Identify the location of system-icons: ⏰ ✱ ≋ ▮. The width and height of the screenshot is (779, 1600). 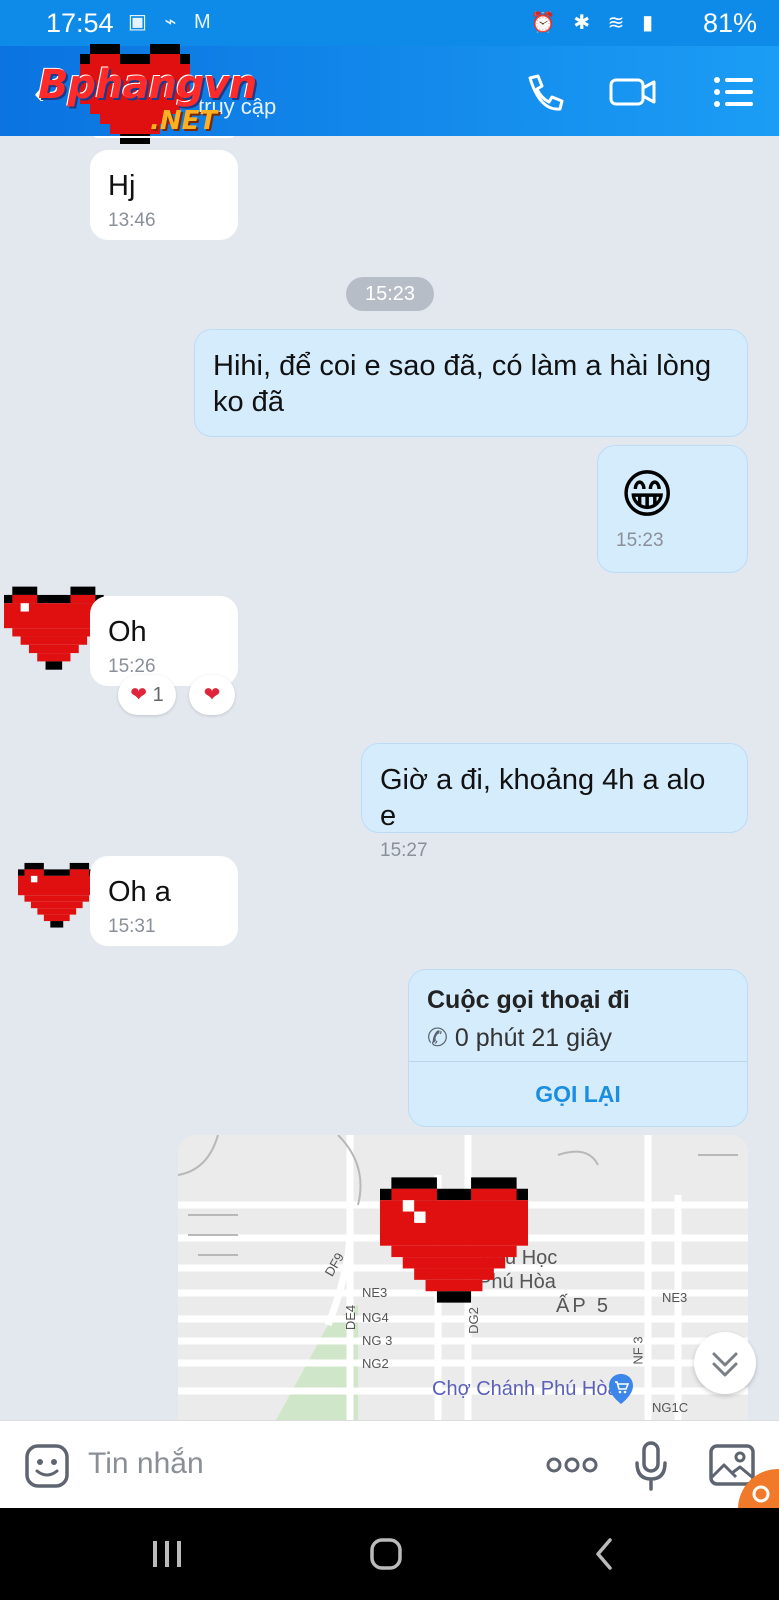
(594, 23).